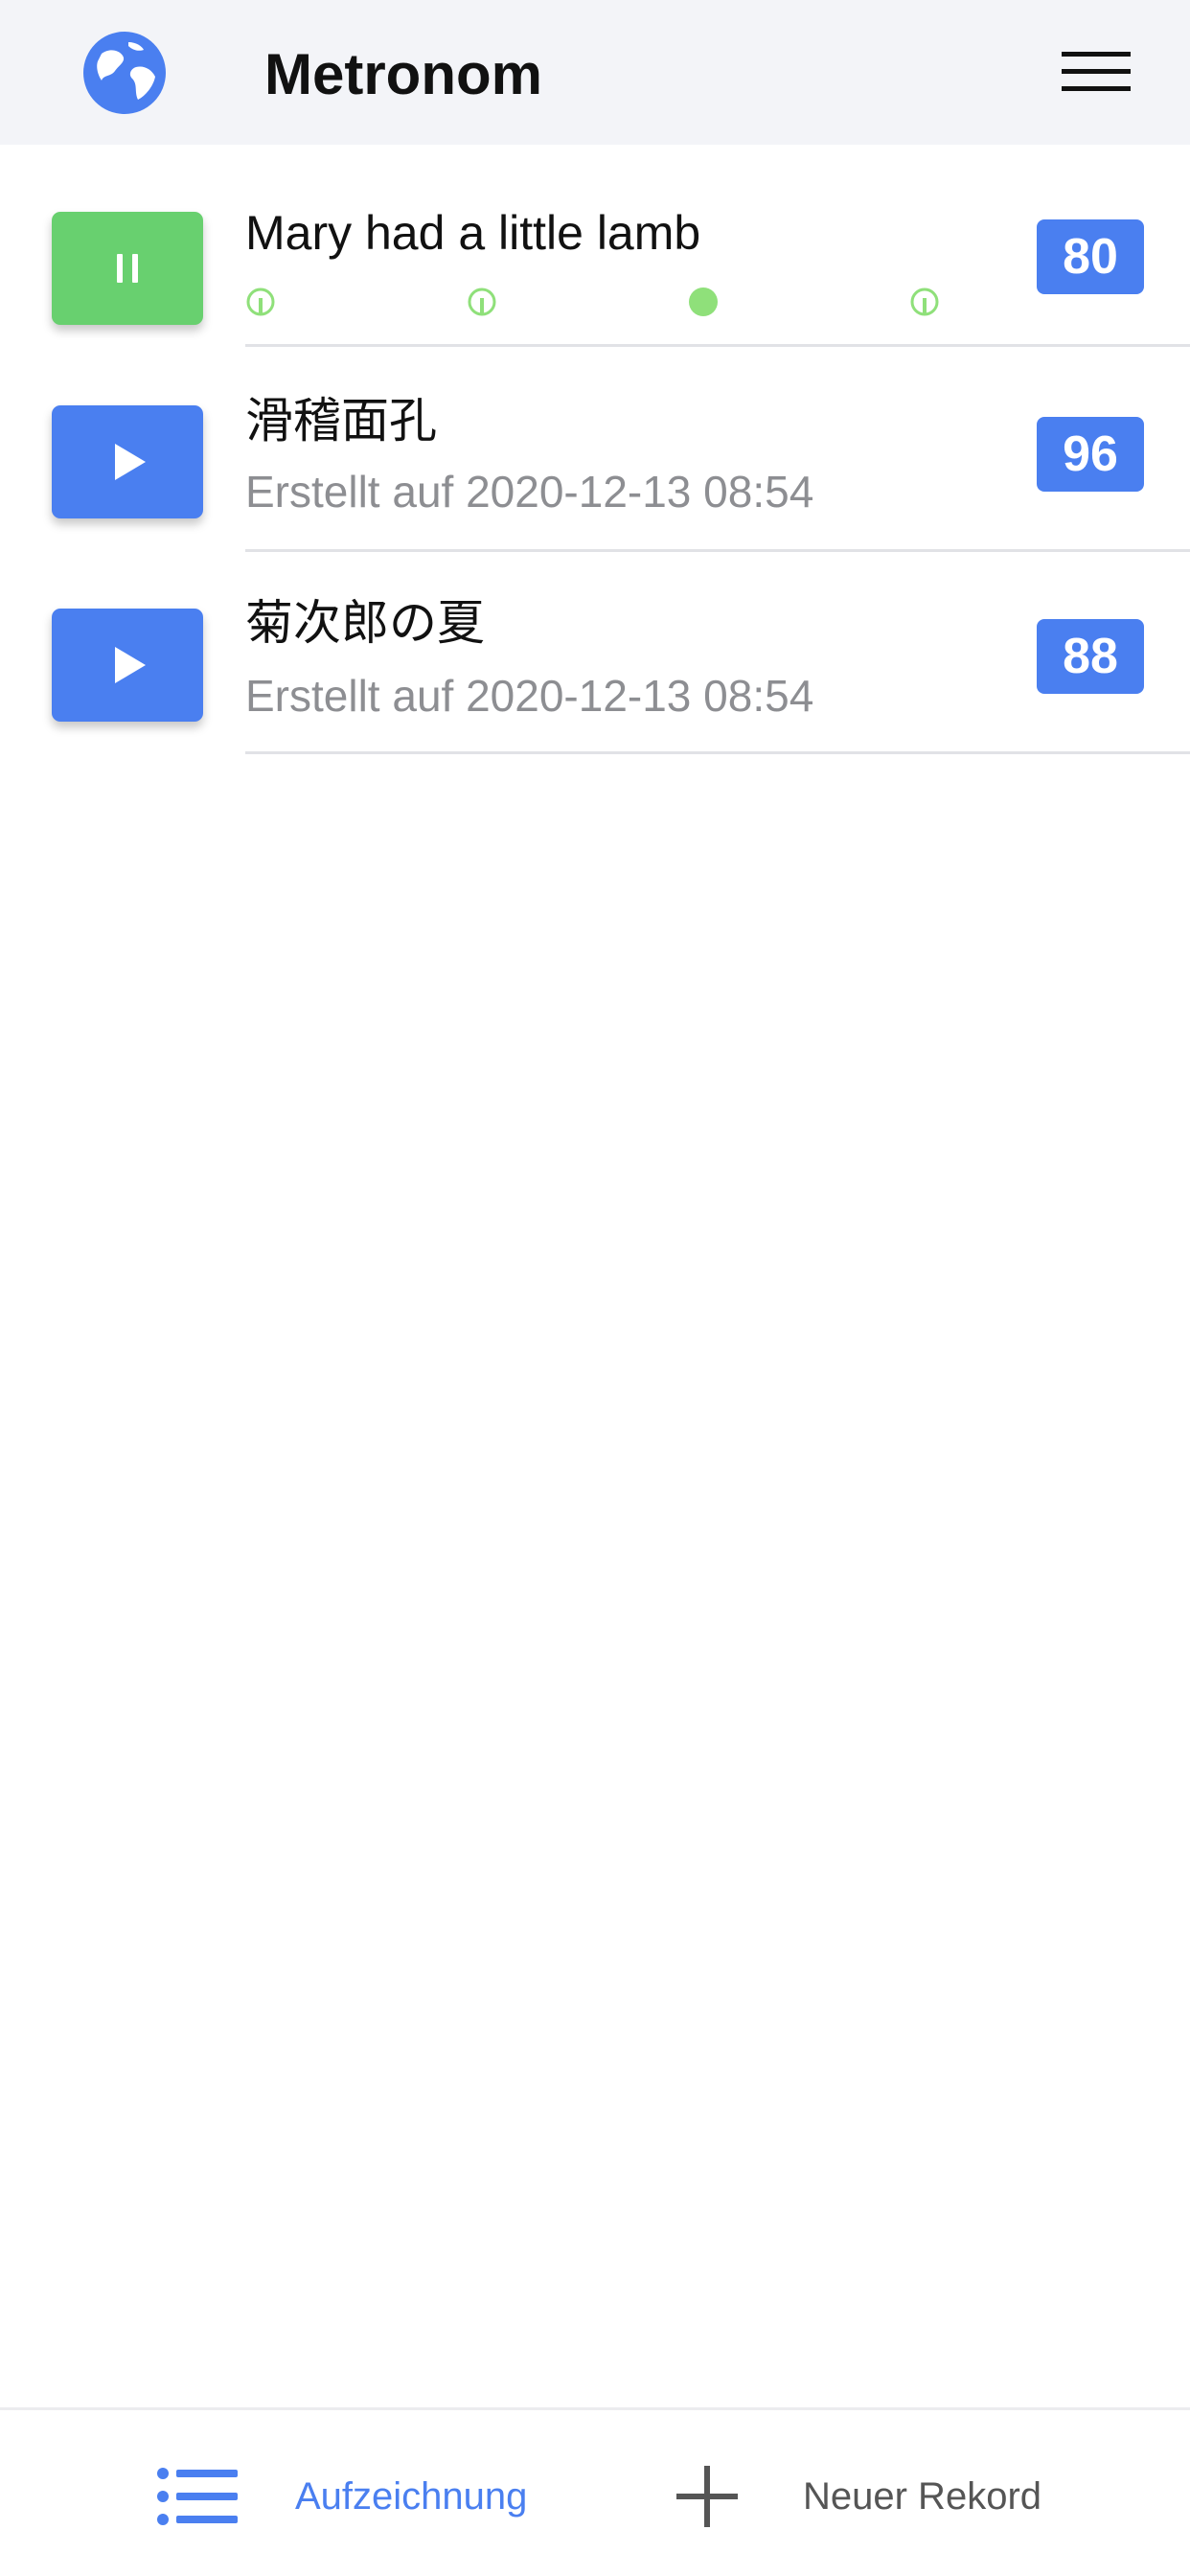  What do you see at coordinates (1091, 257) in the screenshot?
I see `bpm-badge: 80` at bounding box center [1091, 257].